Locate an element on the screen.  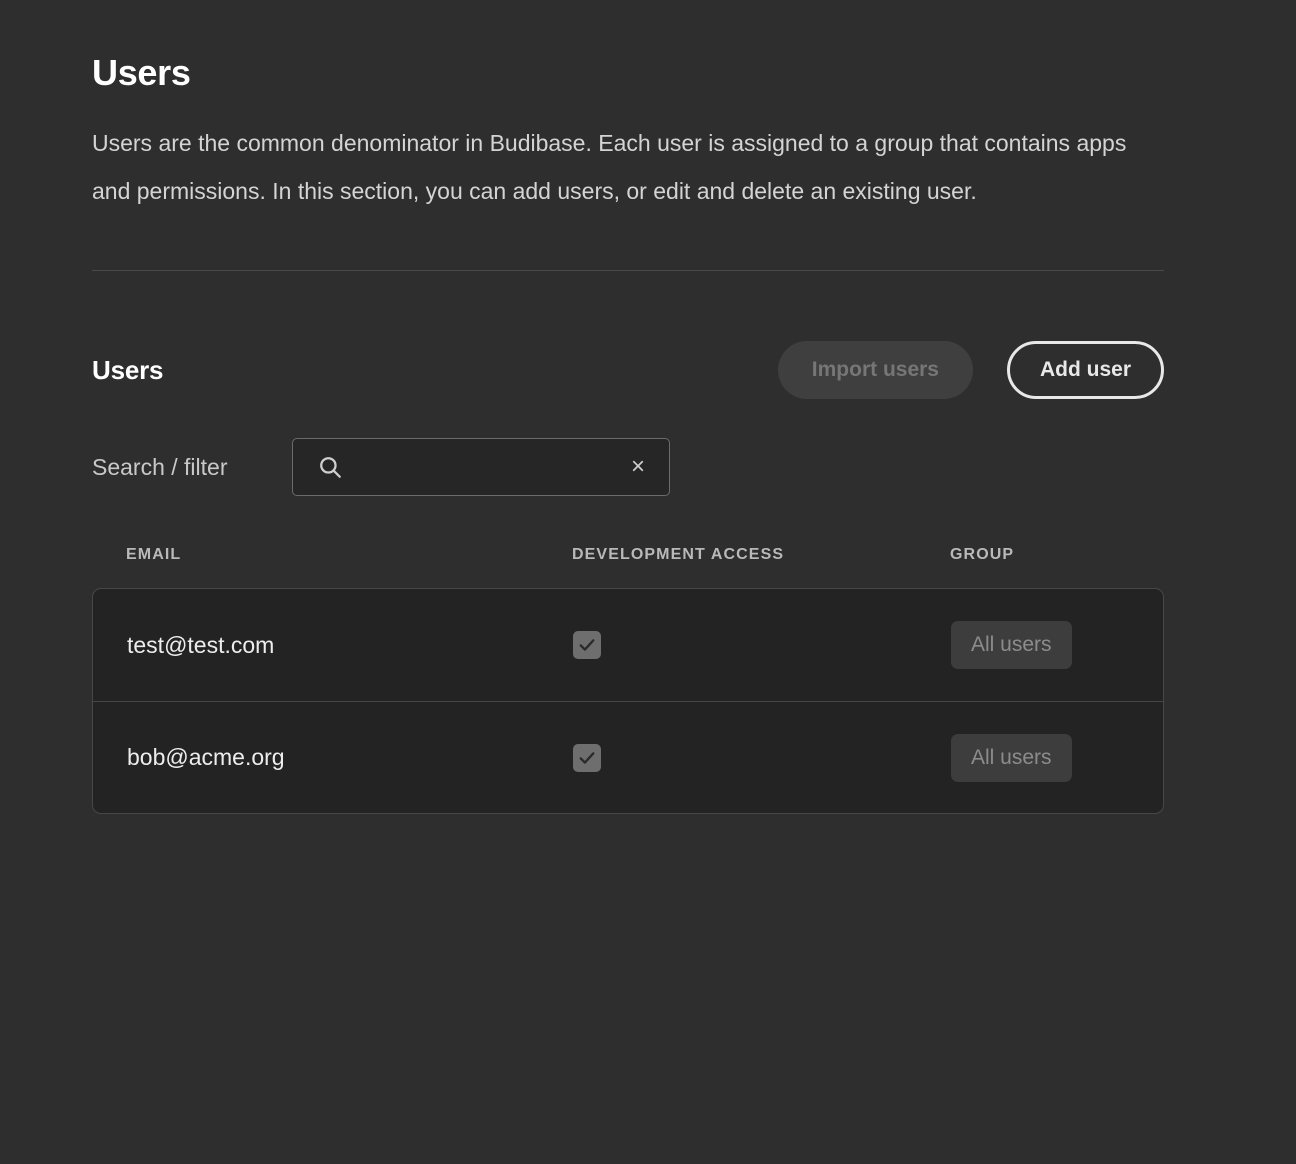
table-row: test@test.com All users is located at coordinates (628, 645).